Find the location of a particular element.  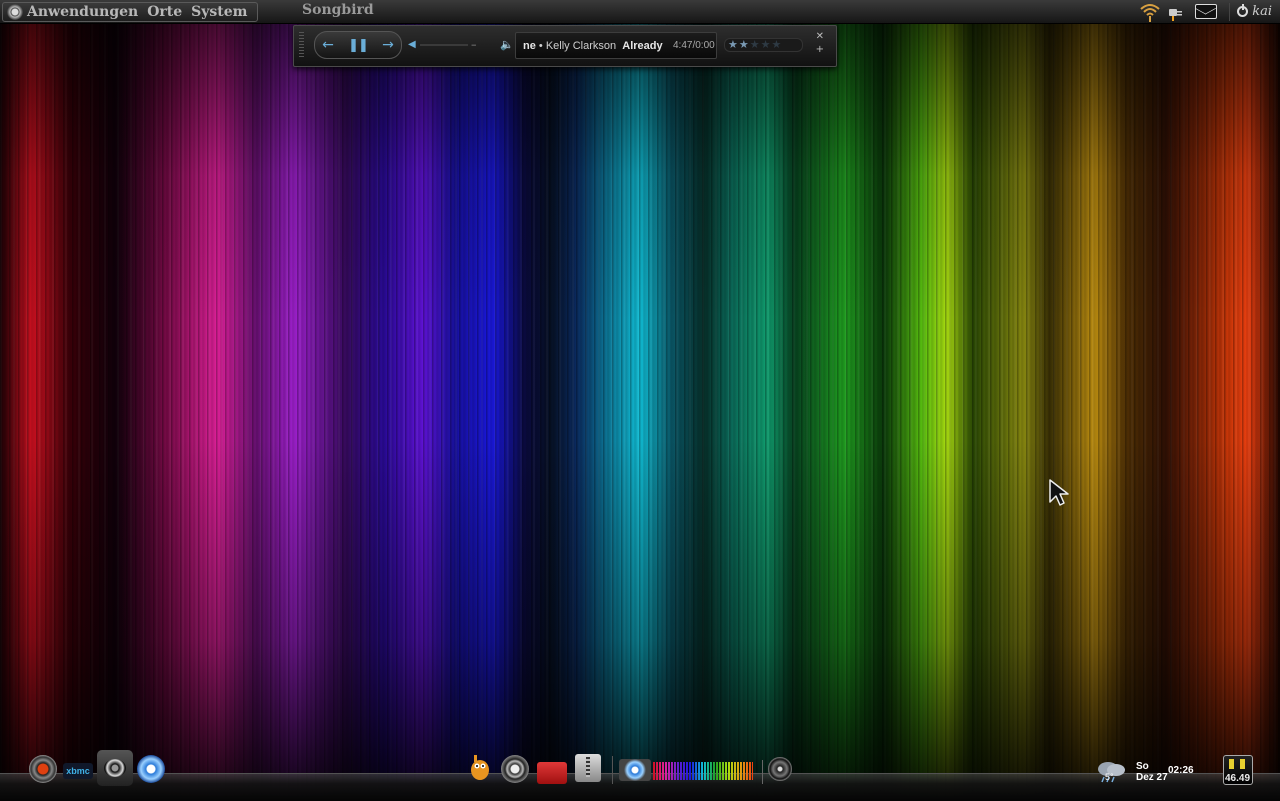

meter-bar-left is located at coordinates (1231, 764).